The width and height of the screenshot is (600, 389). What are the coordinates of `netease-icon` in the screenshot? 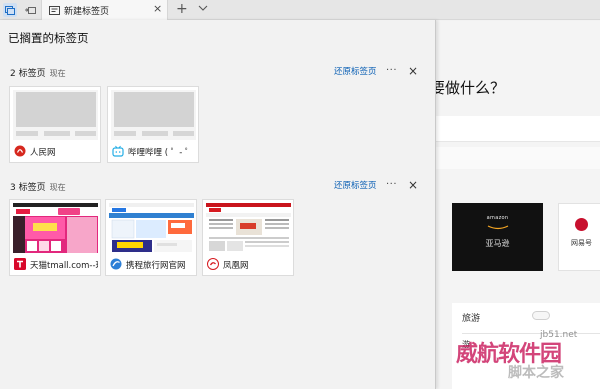 It's located at (581, 224).